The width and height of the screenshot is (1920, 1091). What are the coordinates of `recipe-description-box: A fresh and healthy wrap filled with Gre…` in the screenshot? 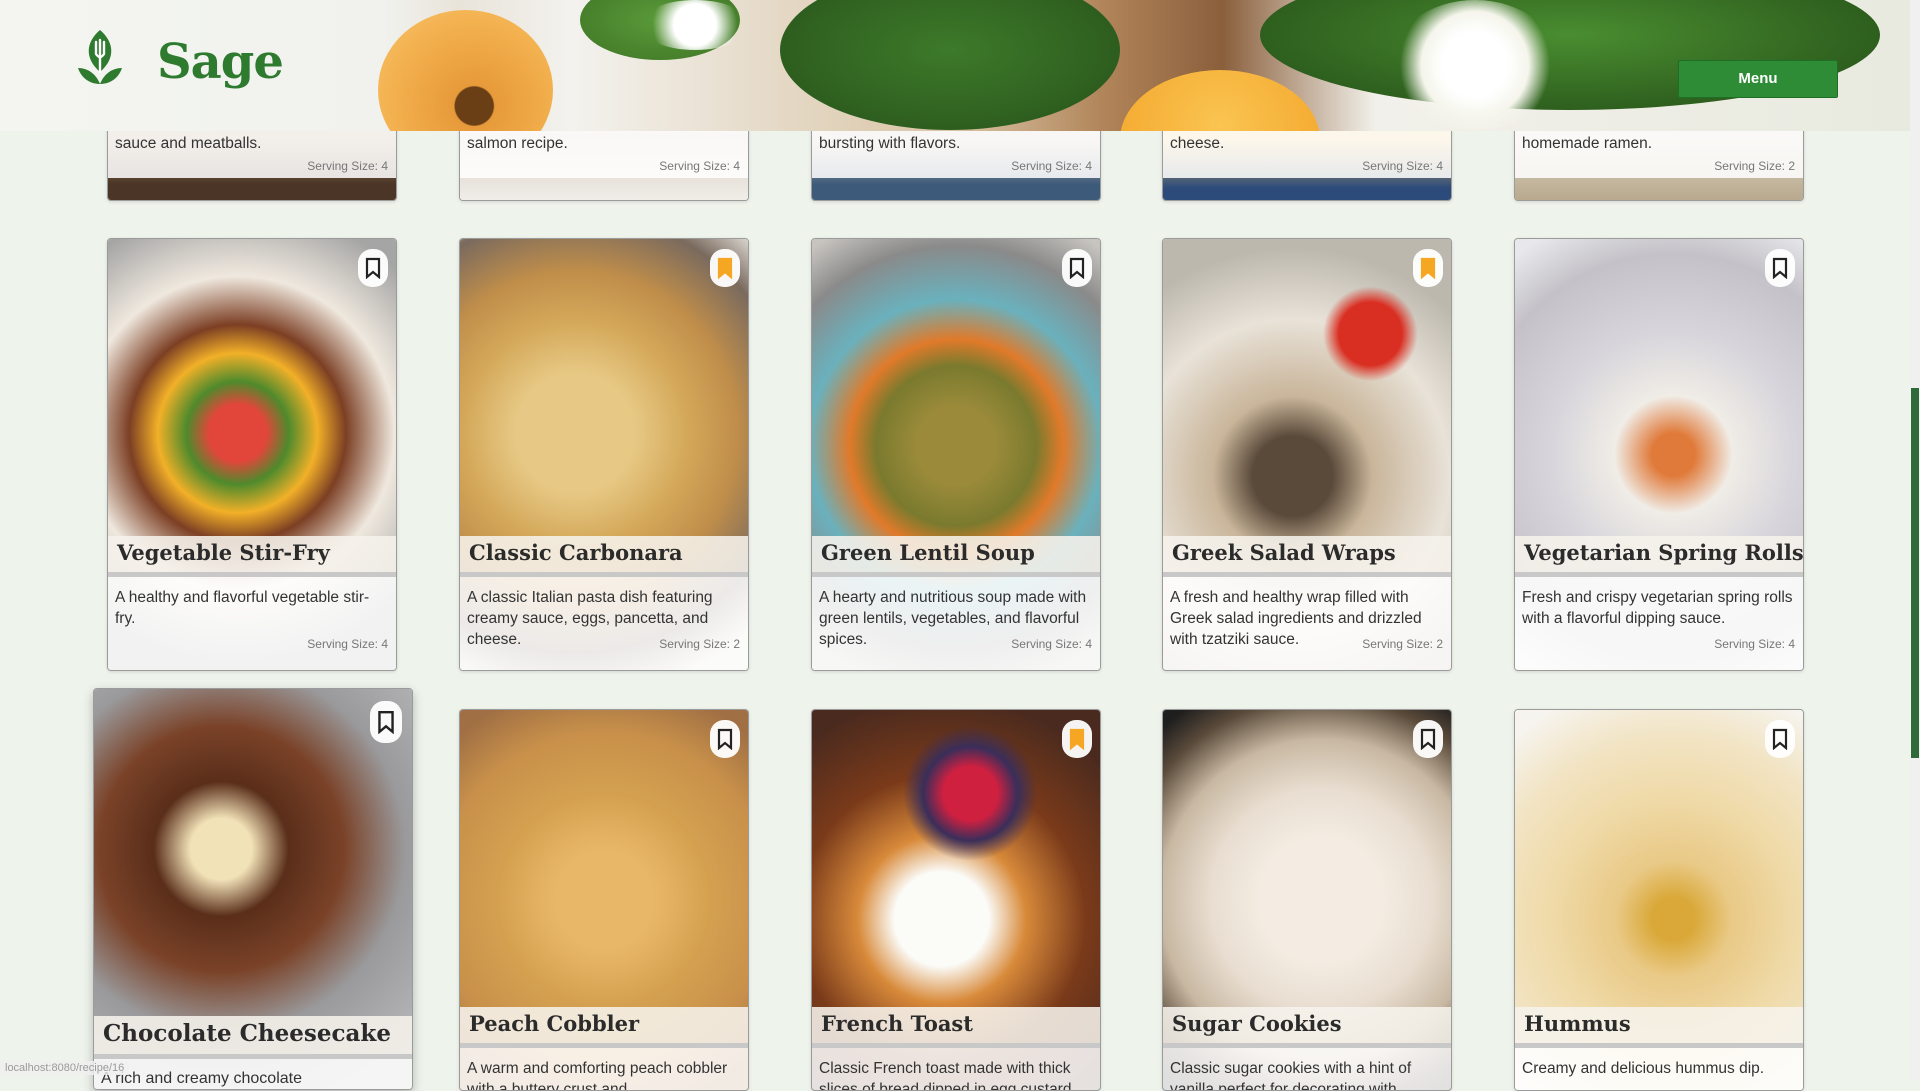 It's located at (1307, 623).